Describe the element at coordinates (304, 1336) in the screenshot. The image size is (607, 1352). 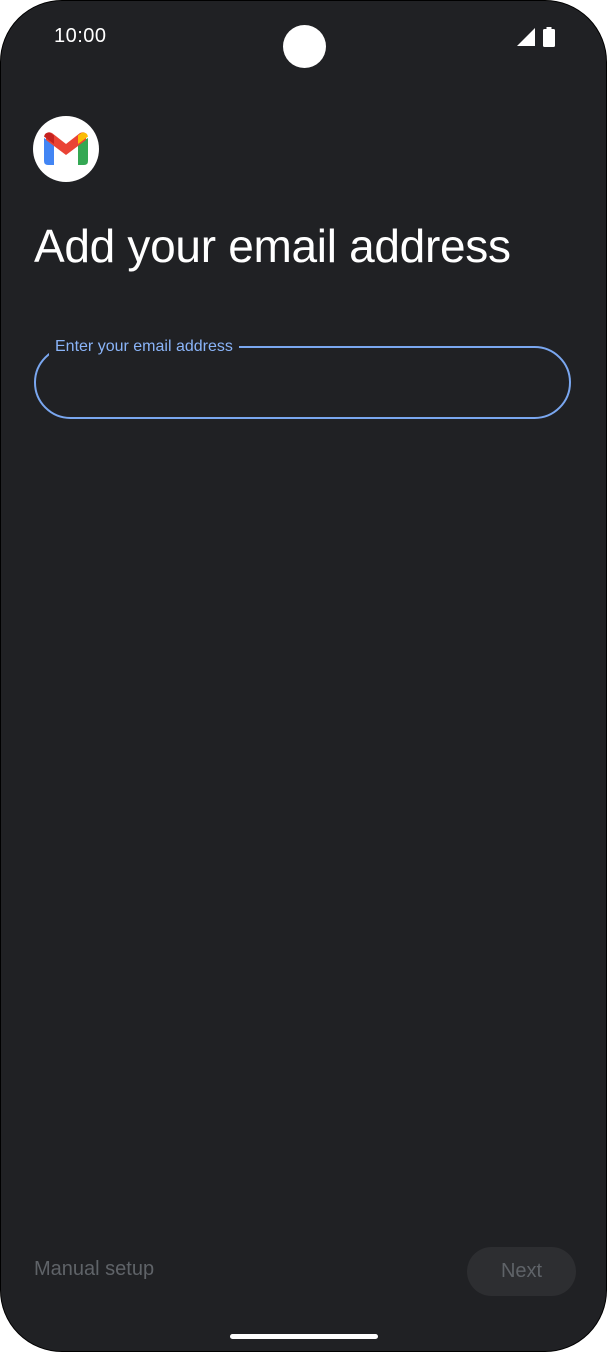
I see `navigation-handle` at that location.